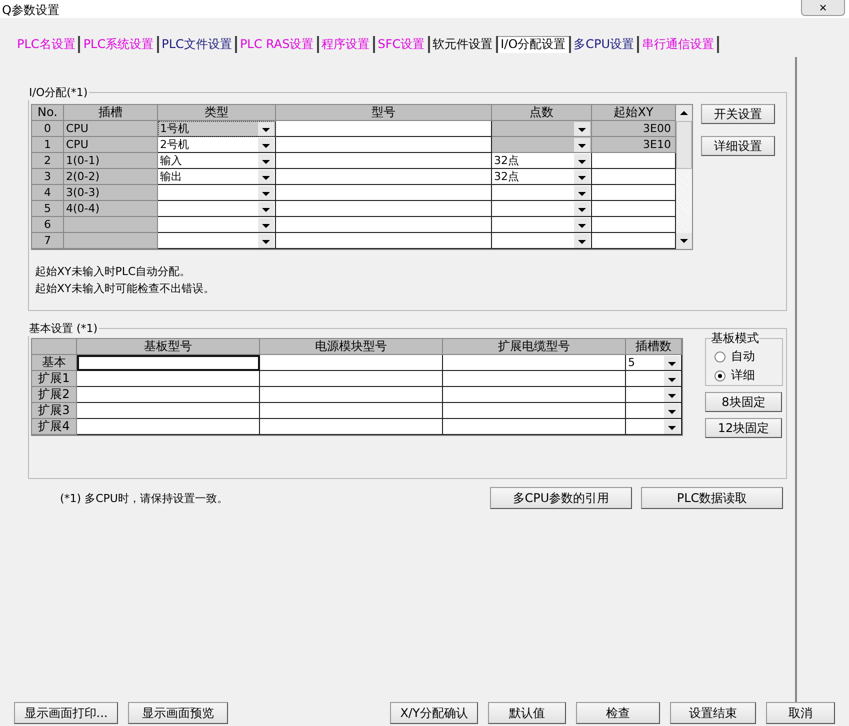 The image size is (849, 726). Describe the element at coordinates (713, 713) in the screenshot. I see `dialog-button: 设置结束` at that location.